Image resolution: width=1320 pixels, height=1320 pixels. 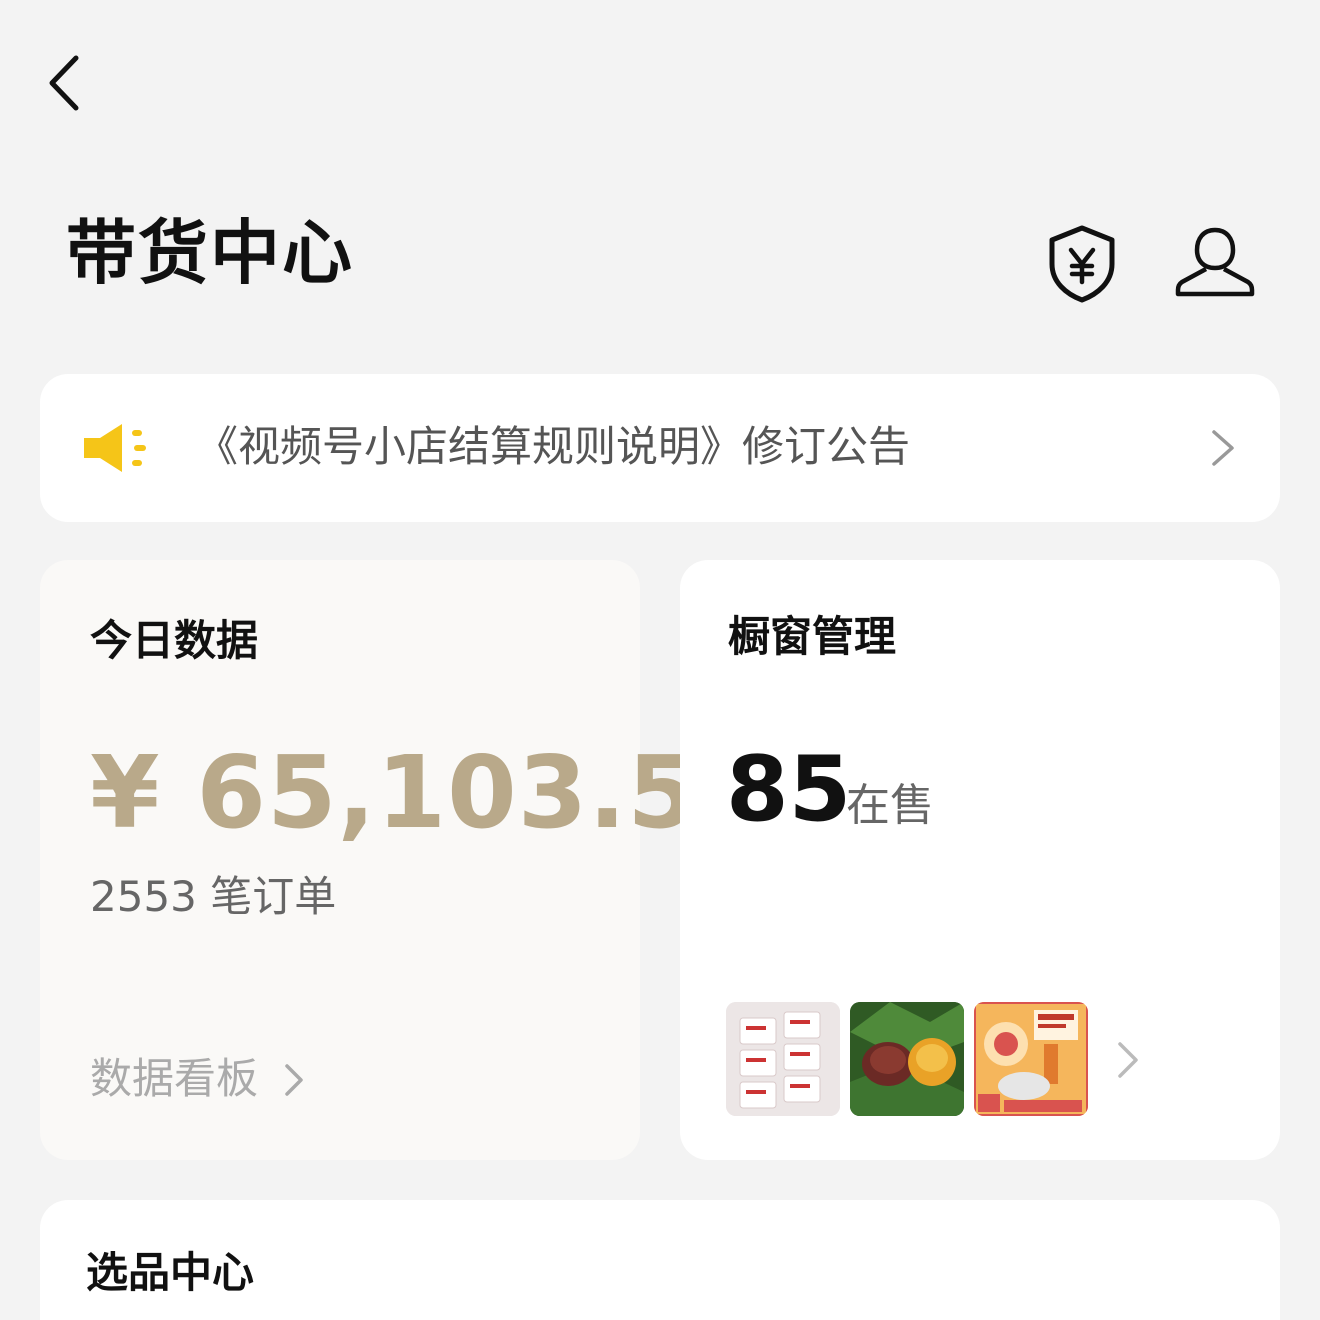 I want to click on today-data-title: 今日数据, so click(x=174, y=640).